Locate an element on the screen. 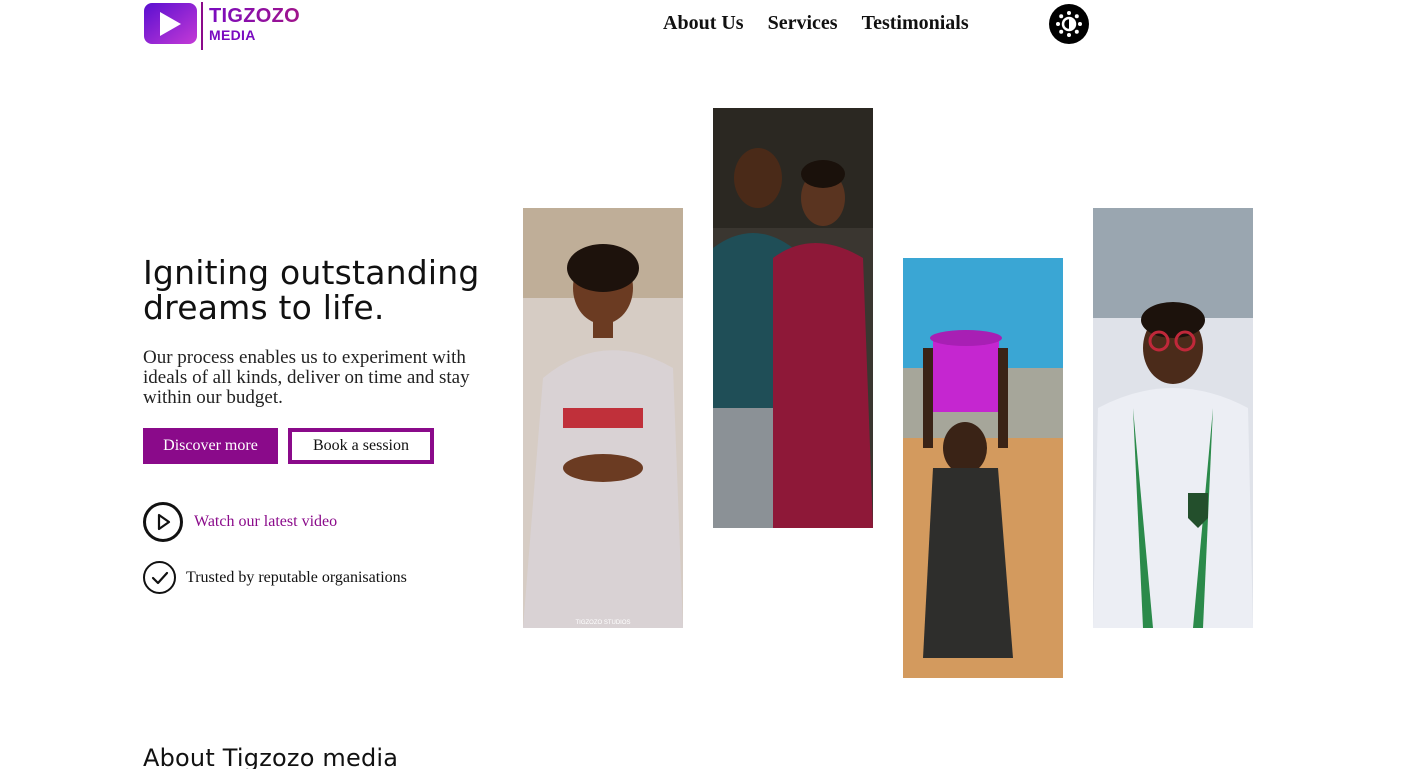 This screenshot has height=769, width=1408. sun-icon is located at coordinates (1069, 24).